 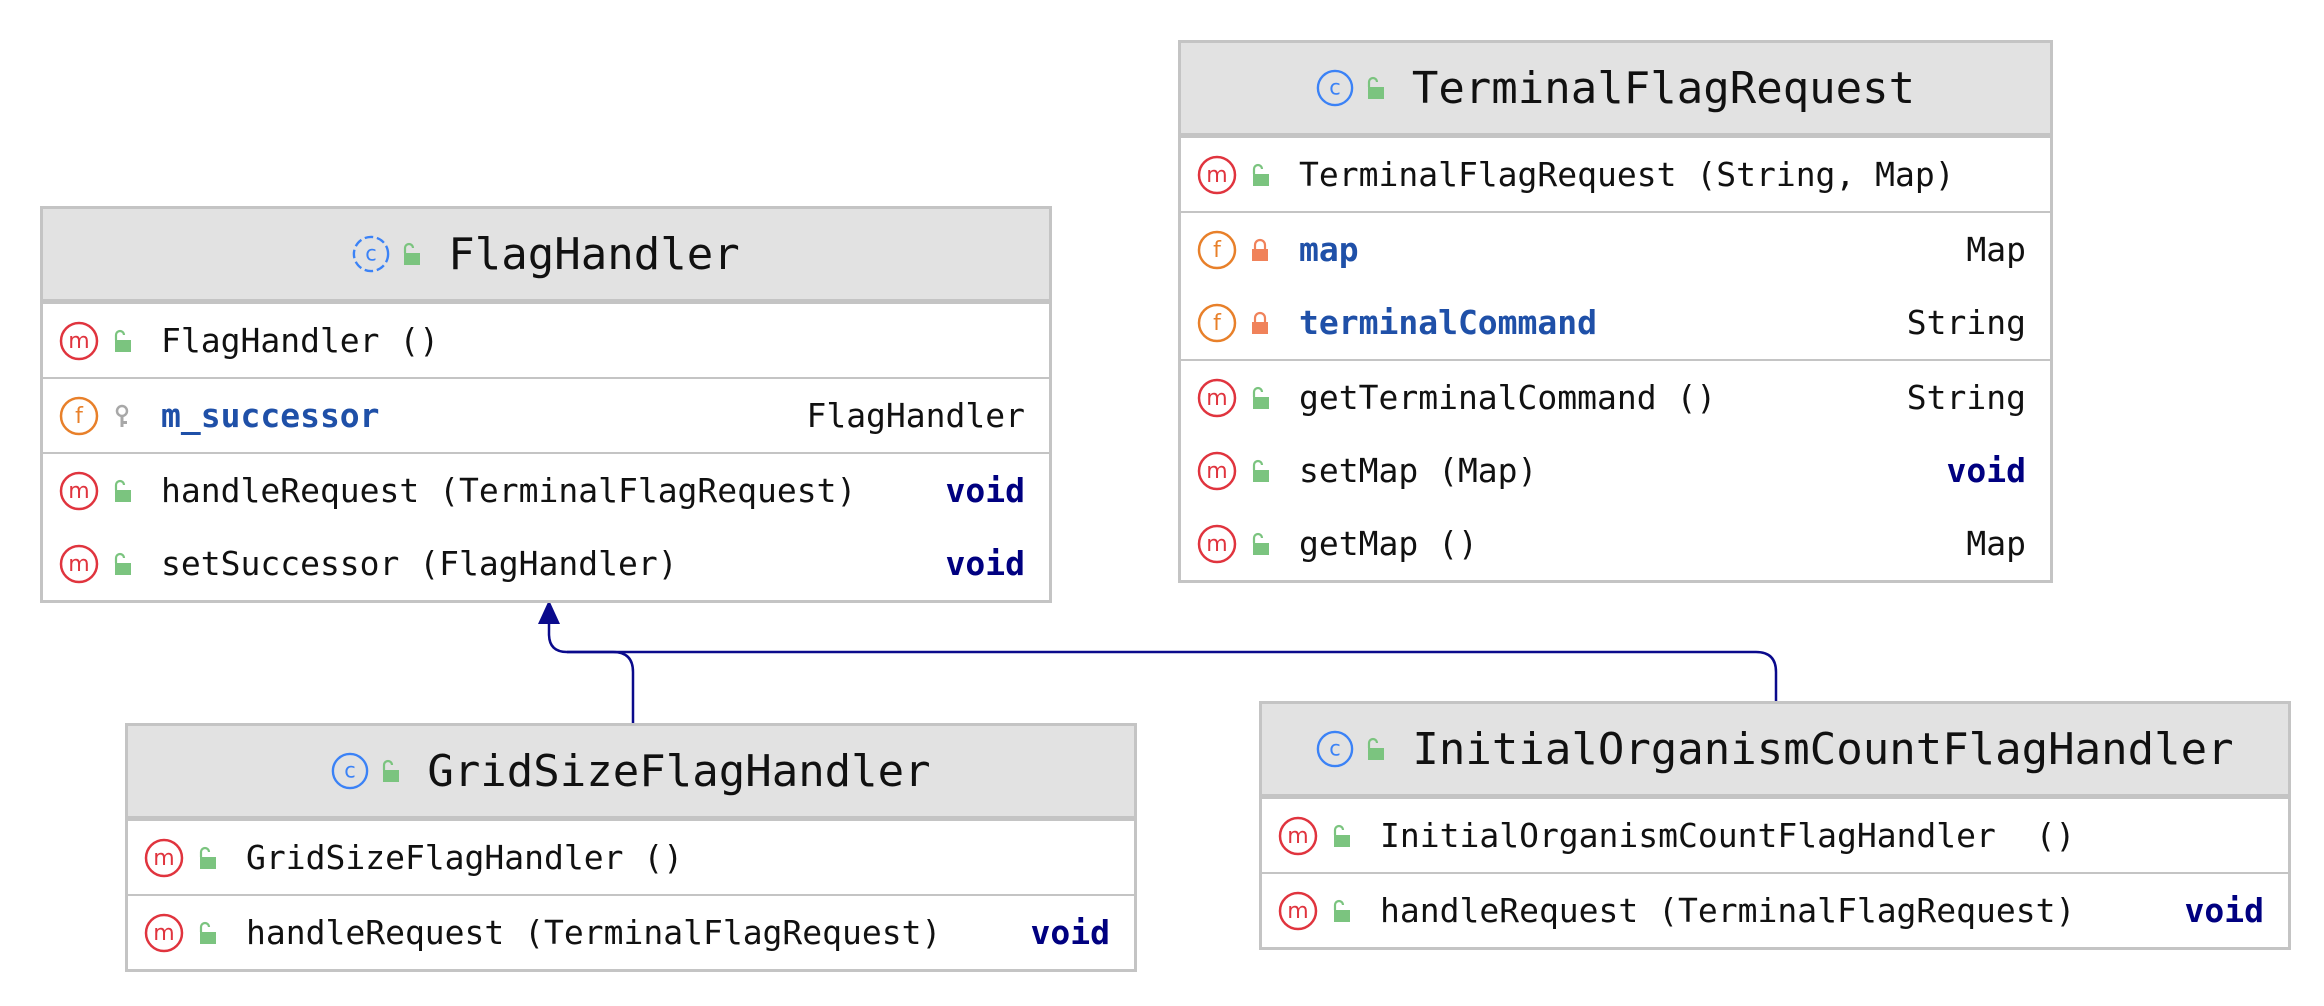 What do you see at coordinates (1627, 174) in the screenshot?
I see `method-signature: TerminalFlagRequest (String, Map)` at bounding box center [1627, 174].